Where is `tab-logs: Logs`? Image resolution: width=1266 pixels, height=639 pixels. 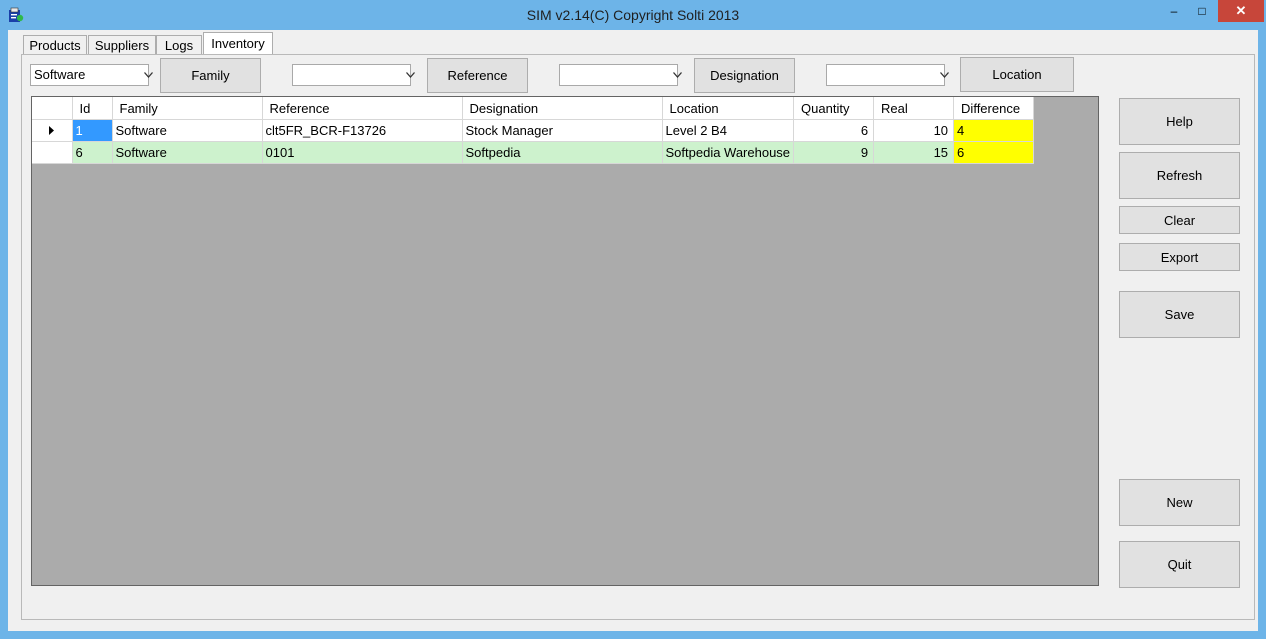
tab-logs: Logs is located at coordinates (179, 45).